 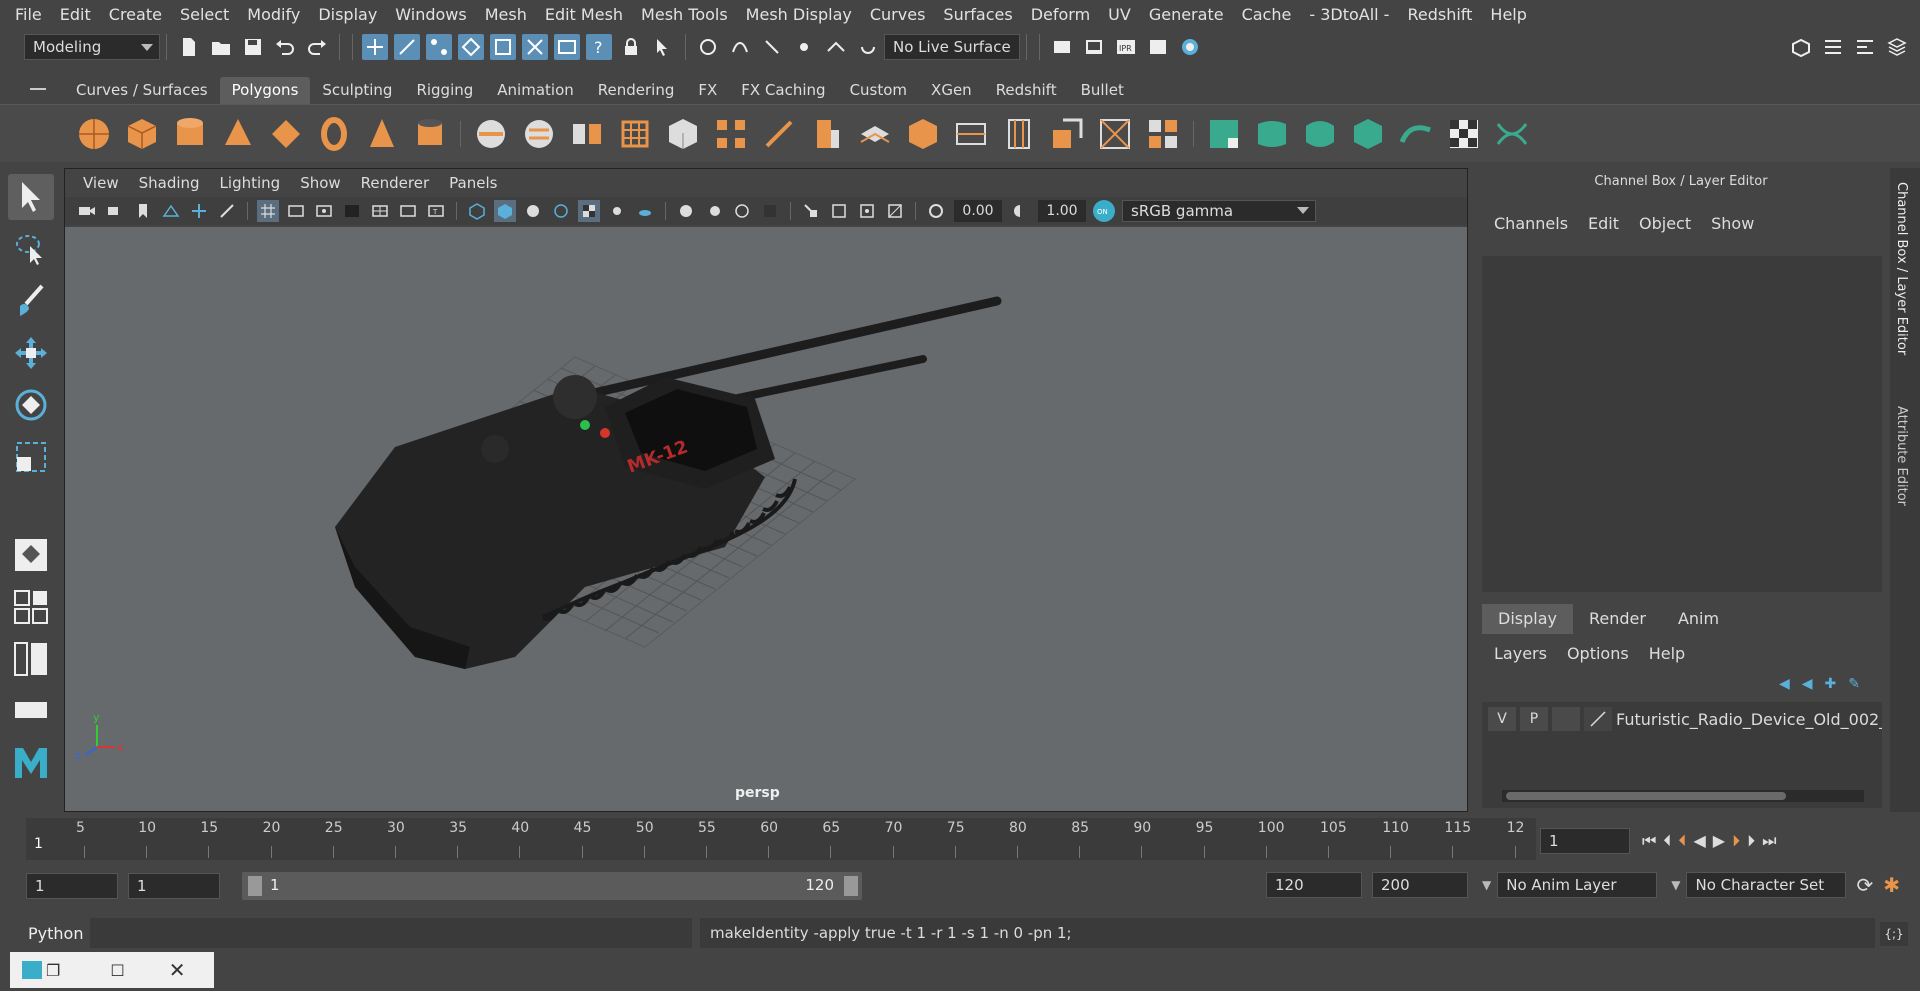 I want to click on redo-icon, so click(x=317, y=47).